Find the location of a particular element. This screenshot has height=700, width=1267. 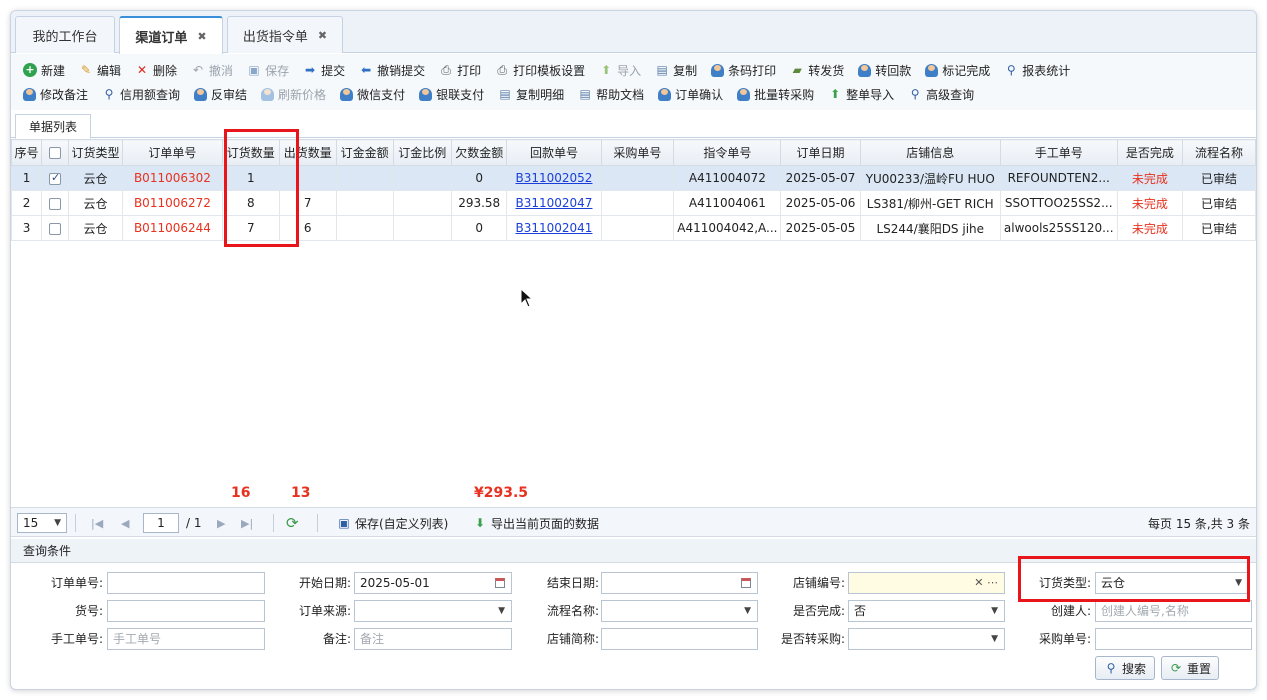

remark-input: 备注 is located at coordinates (433, 639).